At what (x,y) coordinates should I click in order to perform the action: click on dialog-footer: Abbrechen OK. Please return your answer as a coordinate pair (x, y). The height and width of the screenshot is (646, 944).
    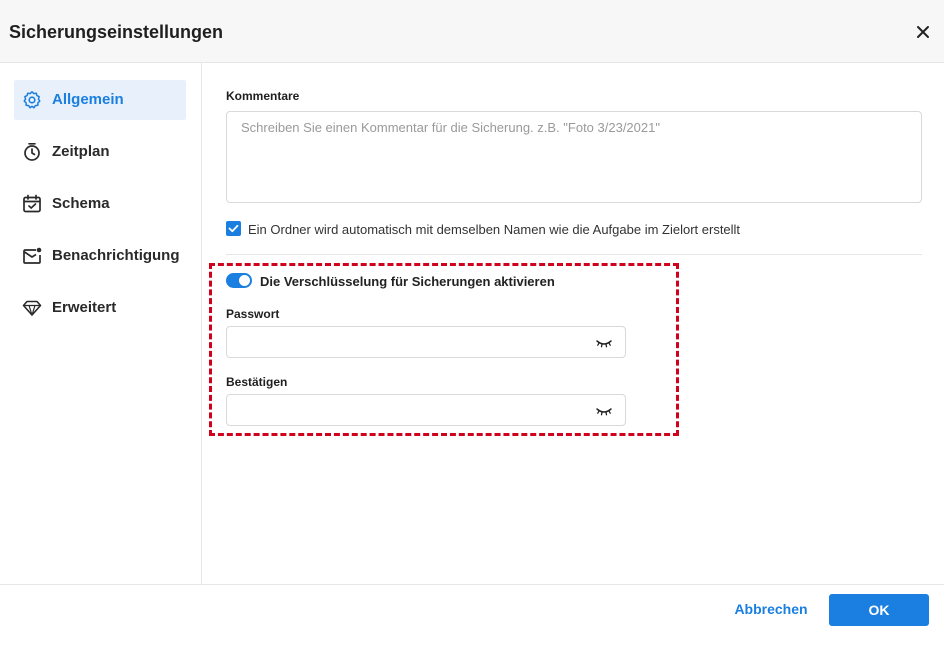
    Looking at the image, I should click on (472, 615).